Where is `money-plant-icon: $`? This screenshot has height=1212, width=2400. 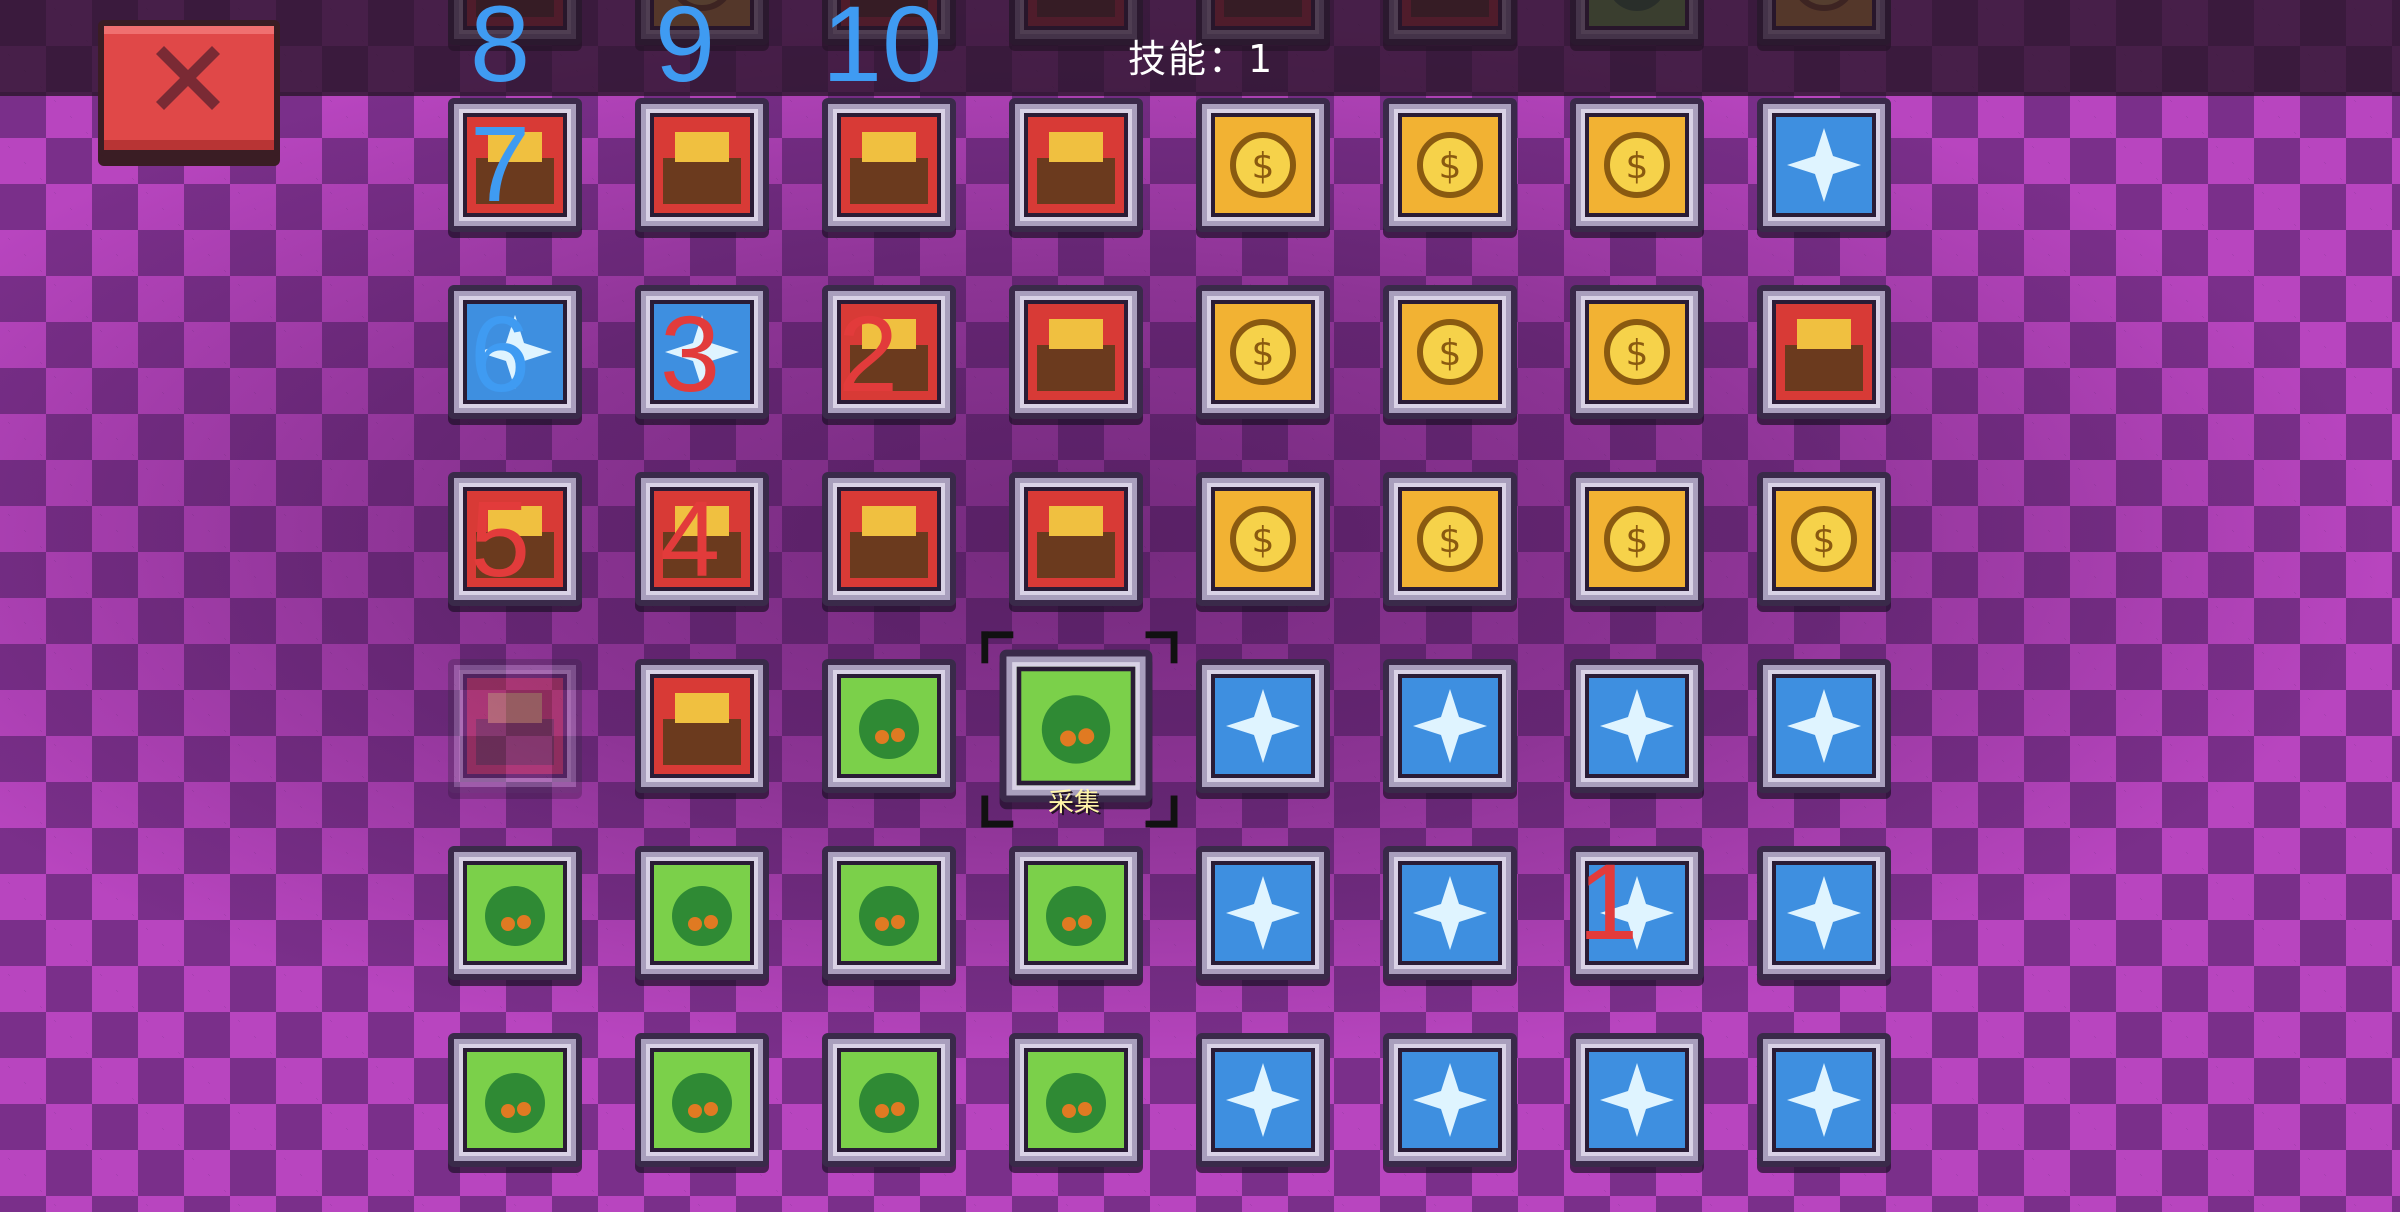 money-plant-icon: $ is located at coordinates (1263, 165).